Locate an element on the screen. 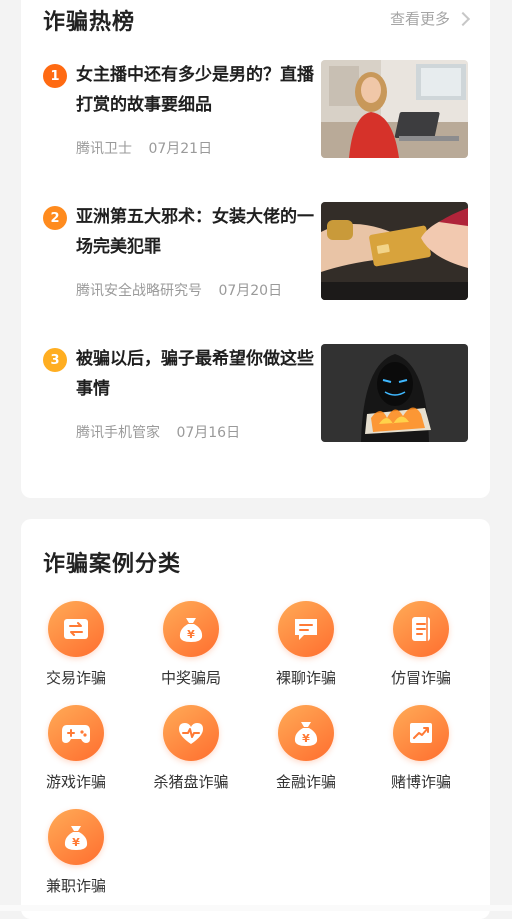  exchange-icon is located at coordinates (76, 629).